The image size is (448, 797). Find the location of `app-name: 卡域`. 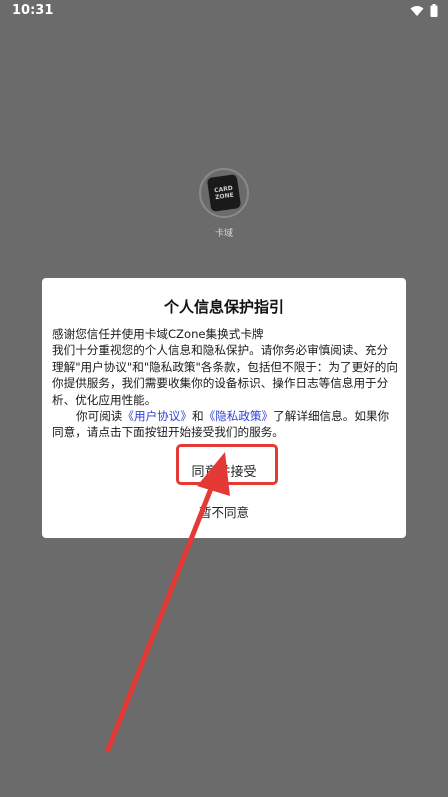

app-name: 卡域 is located at coordinates (223, 234).